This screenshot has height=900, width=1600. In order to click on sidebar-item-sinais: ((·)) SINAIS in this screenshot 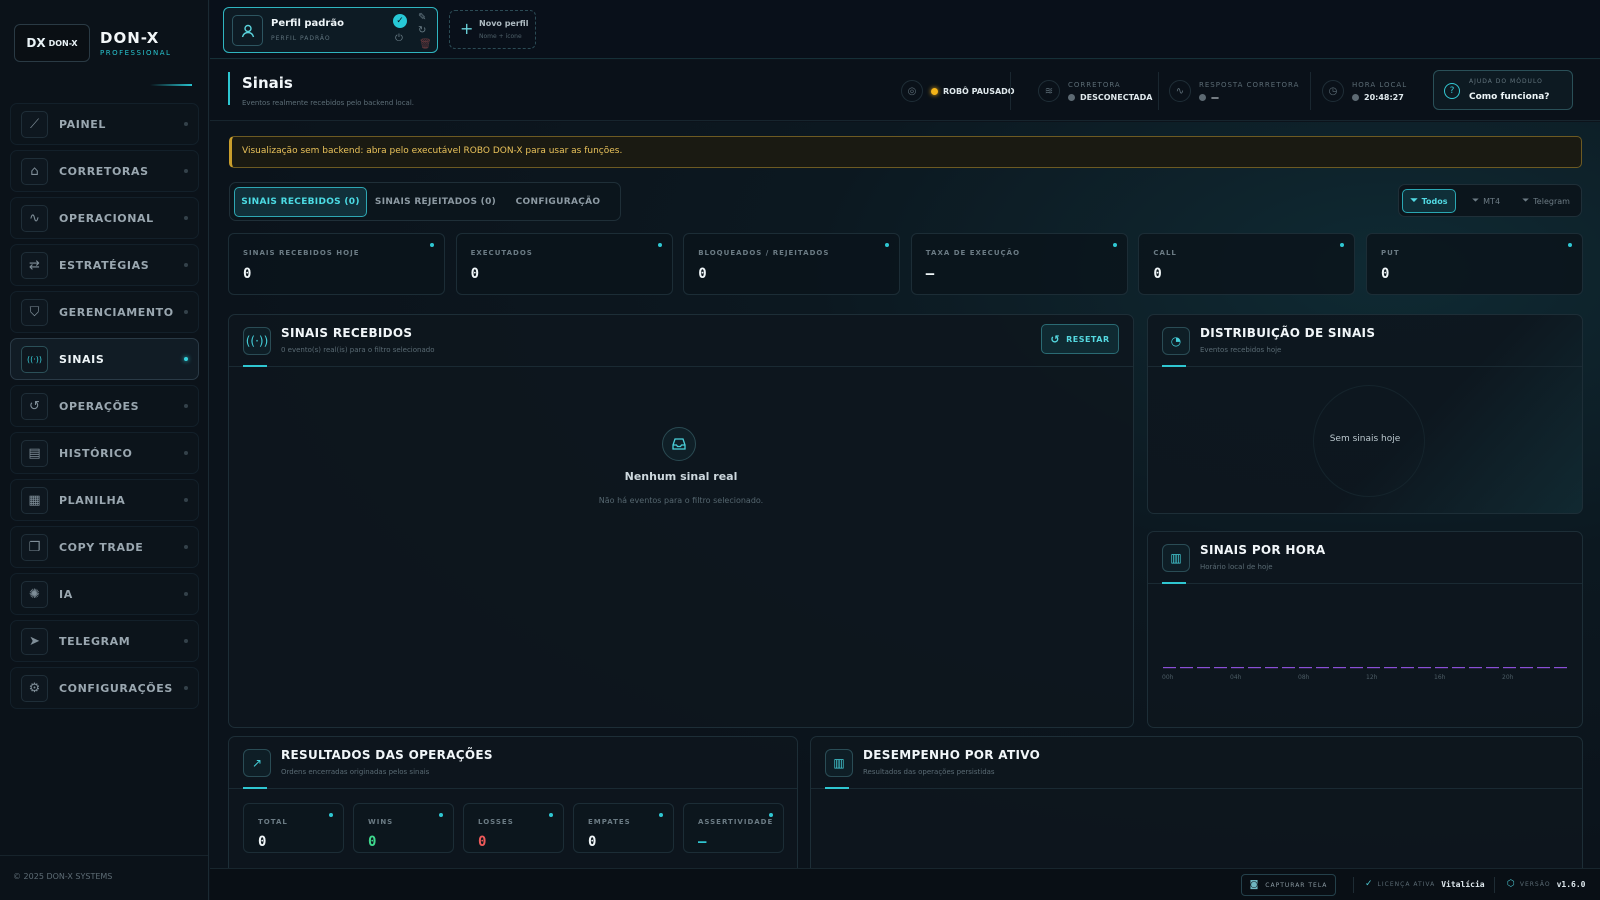, I will do `click(104, 359)`.